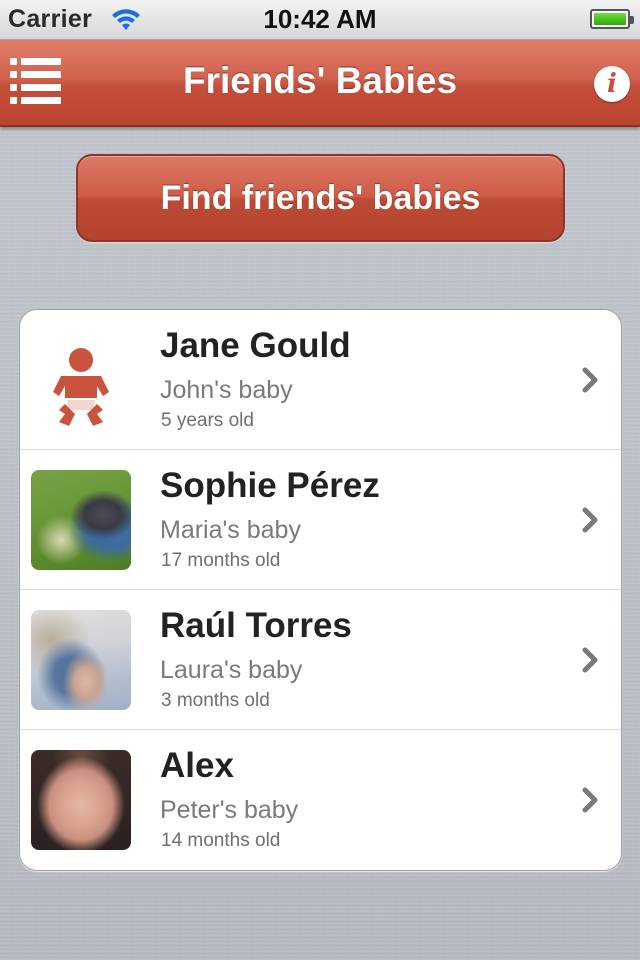 The width and height of the screenshot is (640, 960). I want to click on clock: 10:42 AM, so click(320, 19).